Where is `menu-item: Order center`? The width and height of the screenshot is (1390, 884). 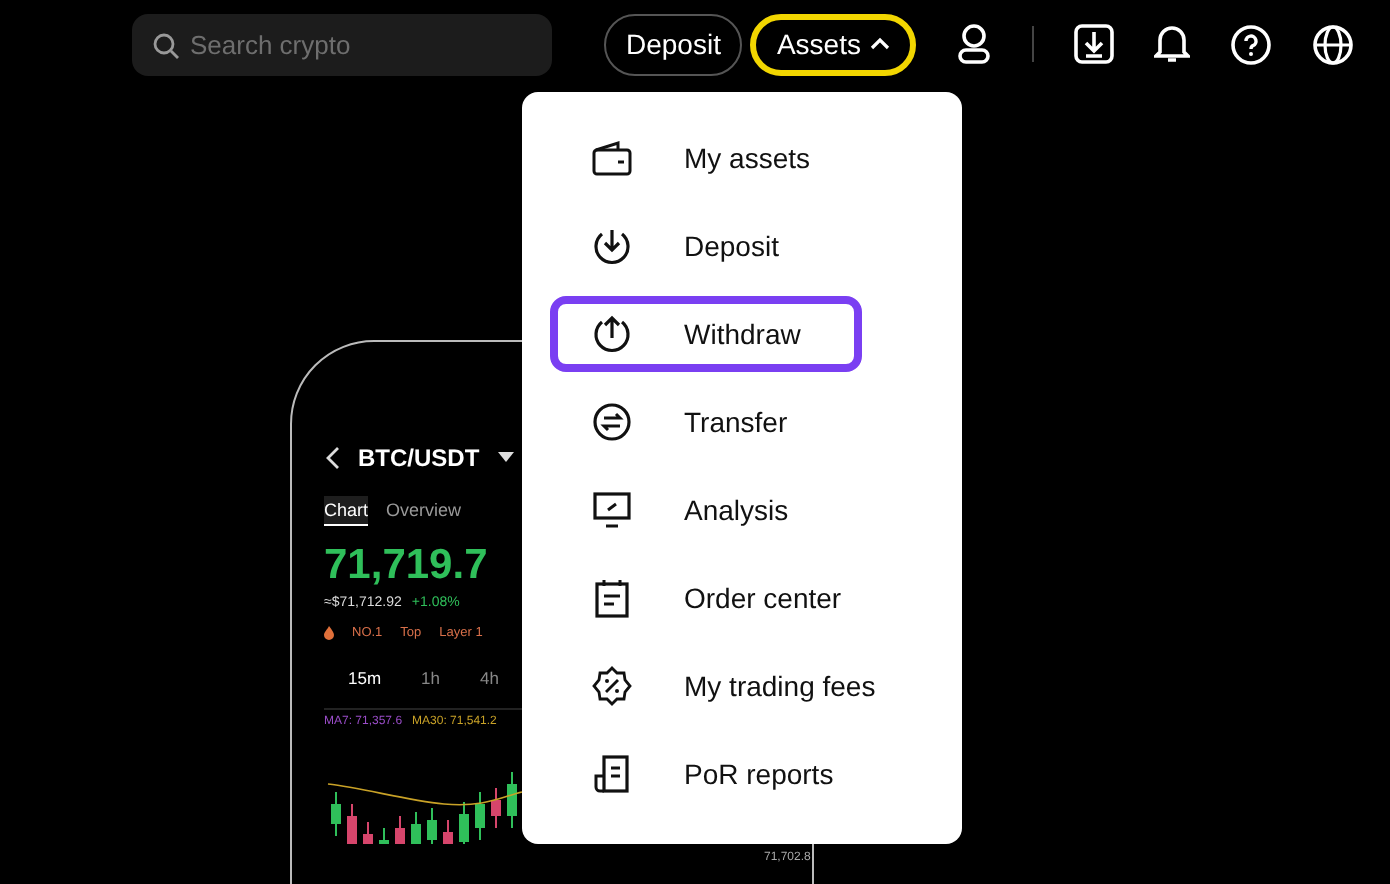 menu-item: Order center is located at coordinates (706, 598).